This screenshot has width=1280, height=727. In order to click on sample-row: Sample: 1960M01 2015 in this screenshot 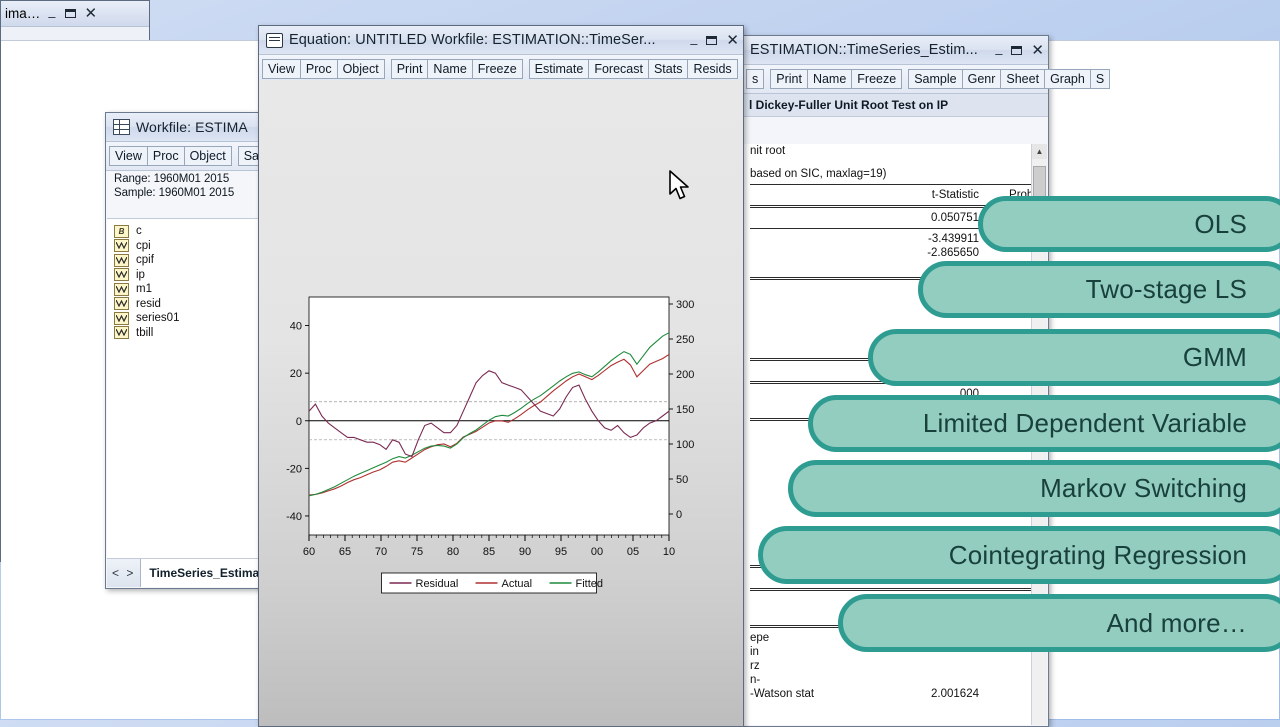, I will do `click(186, 192)`.